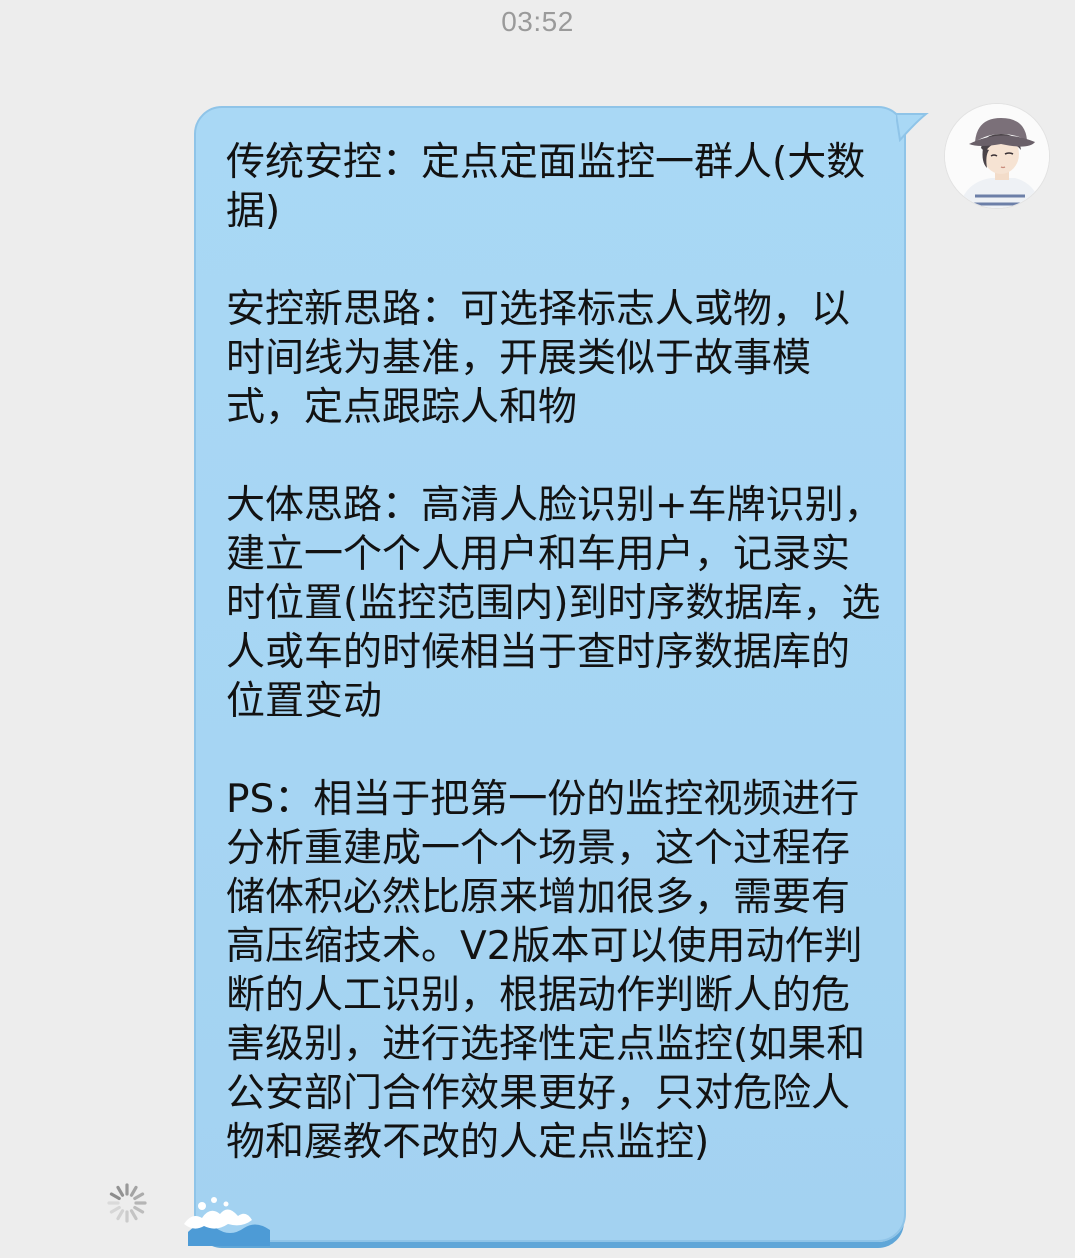 Image resolution: width=1075 pixels, height=1258 pixels. What do you see at coordinates (127, 1203) in the screenshot?
I see `loading-spinner-icon` at bounding box center [127, 1203].